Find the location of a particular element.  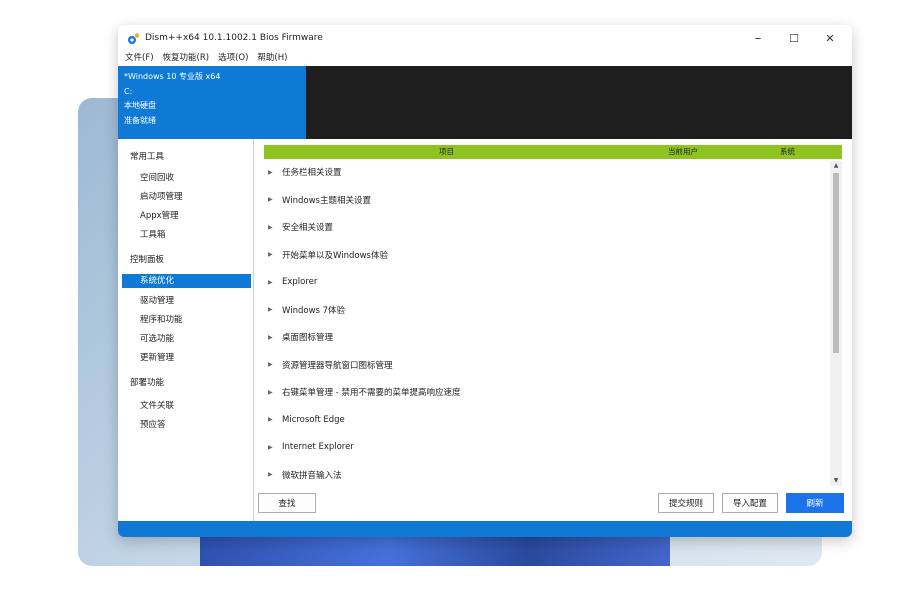

scroll-thumb is located at coordinates (836, 263).